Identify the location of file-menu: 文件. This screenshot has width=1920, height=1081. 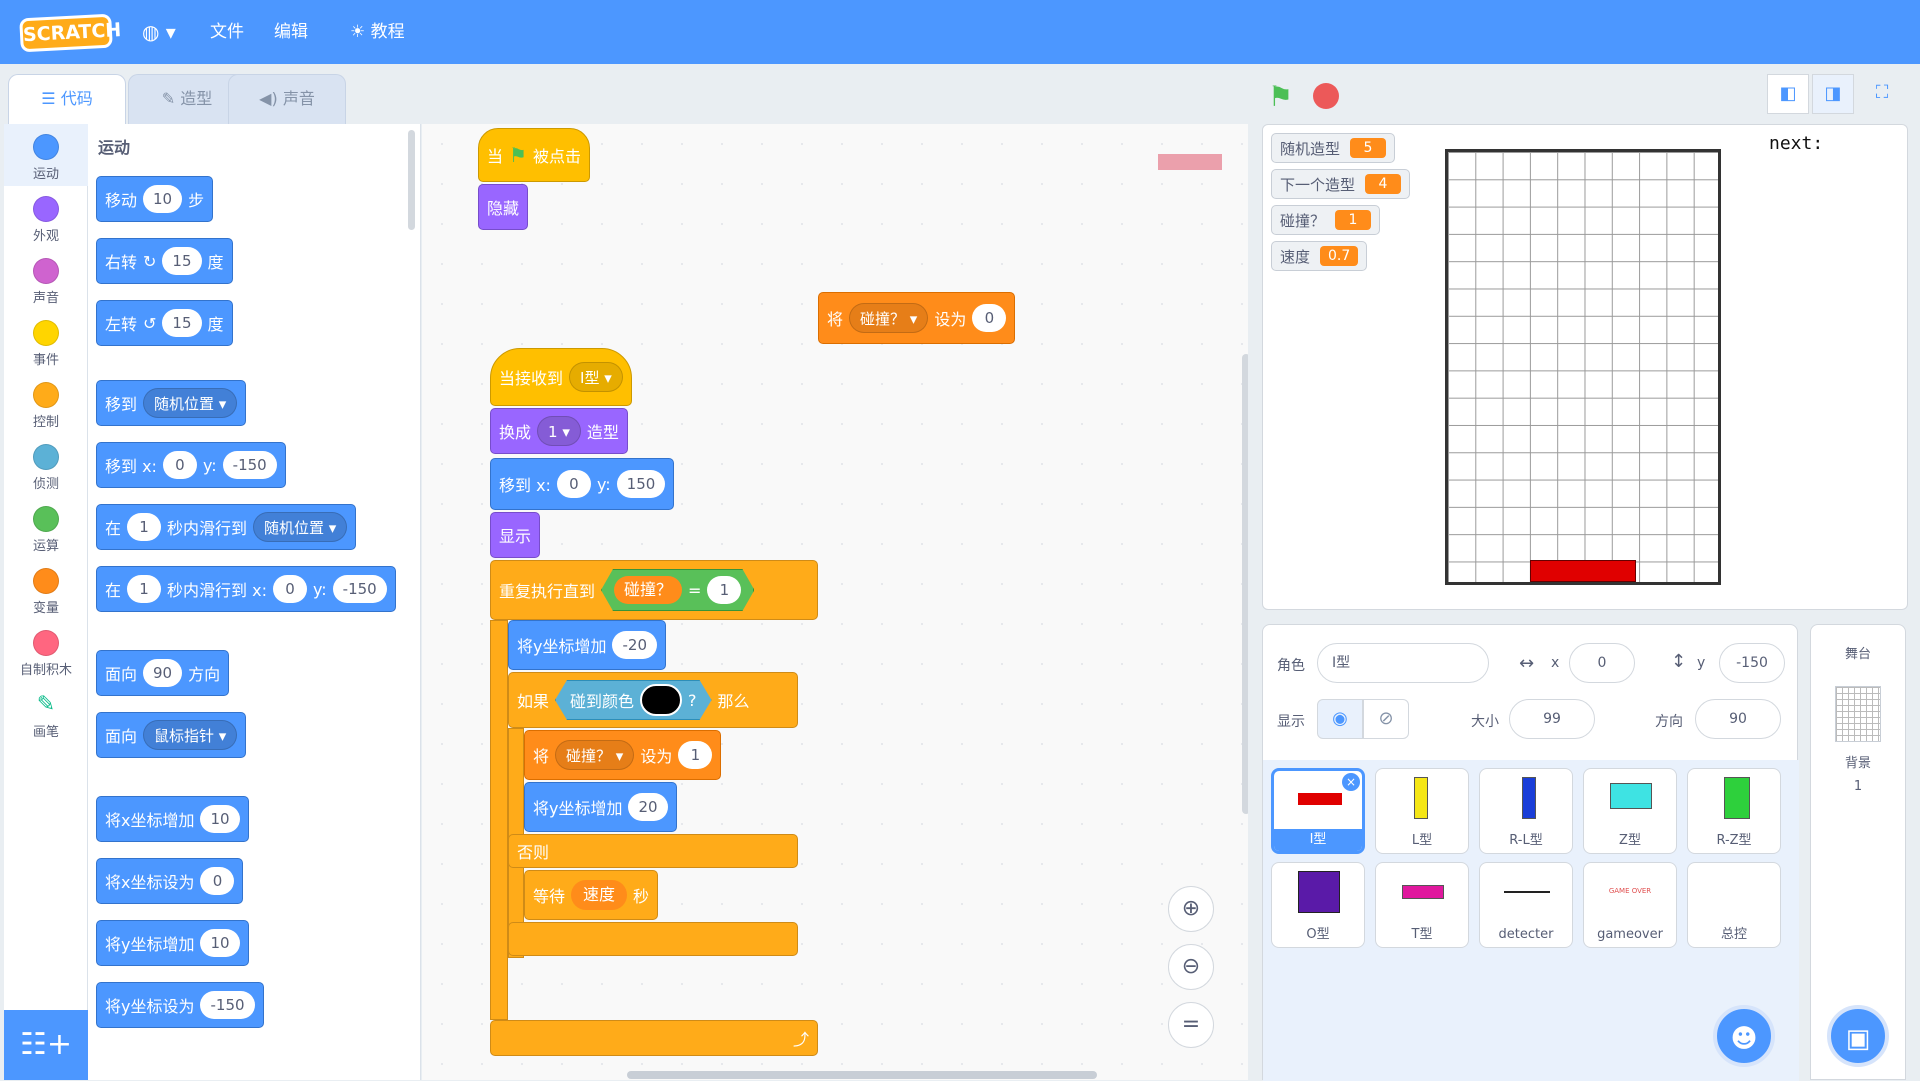
(227, 32).